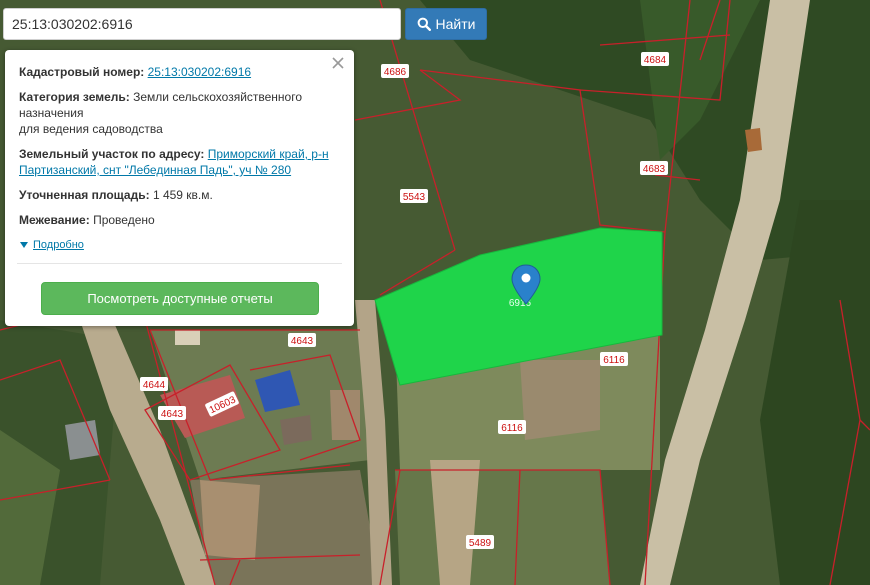  What do you see at coordinates (199, 72) in the screenshot?
I see `cadastral-number-link: 25:13:030202:6916` at bounding box center [199, 72].